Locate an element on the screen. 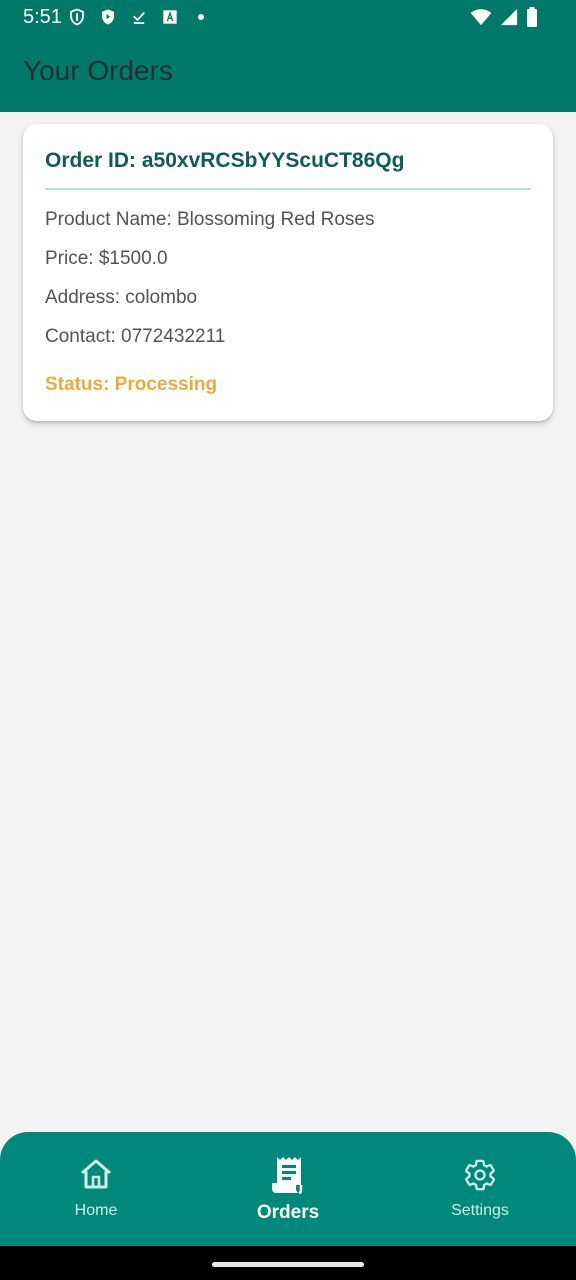 The width and height of the screenshot is (576, 1280). wifi-icon is located at coordinates (481, 17).